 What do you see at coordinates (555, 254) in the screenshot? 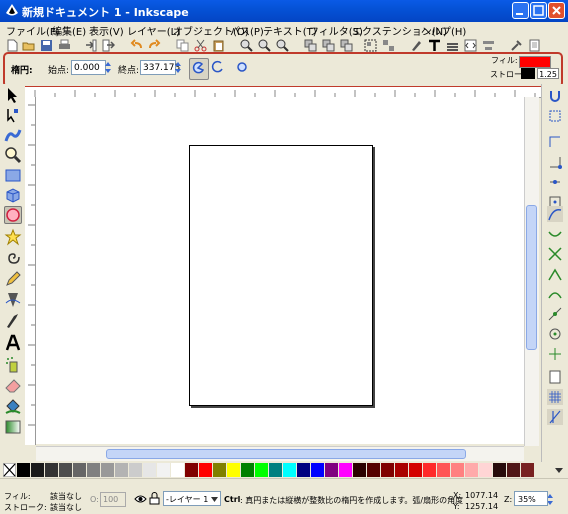
I see `snap-intersection-icon` at bounding box center [555, 254].